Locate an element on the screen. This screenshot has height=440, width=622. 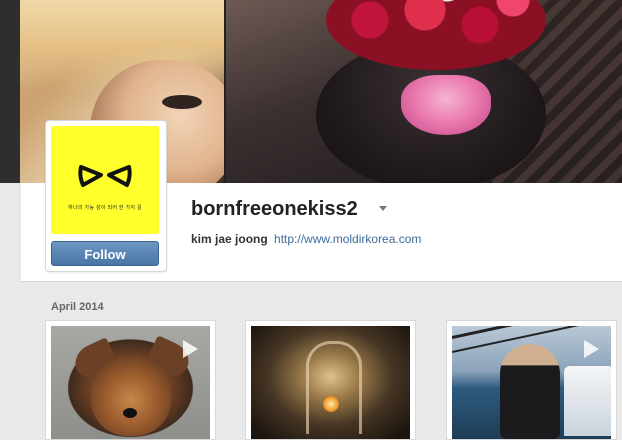
username-dropdown-caret-icon is located at coordinates (383, 208).